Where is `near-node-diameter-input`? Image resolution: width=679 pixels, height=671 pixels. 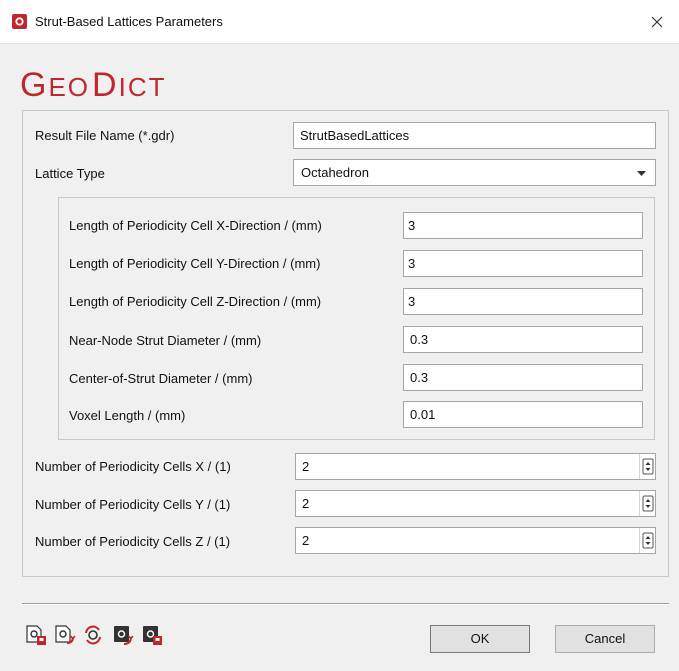
near-node-diameter-input is located at coordinates (523, 339).